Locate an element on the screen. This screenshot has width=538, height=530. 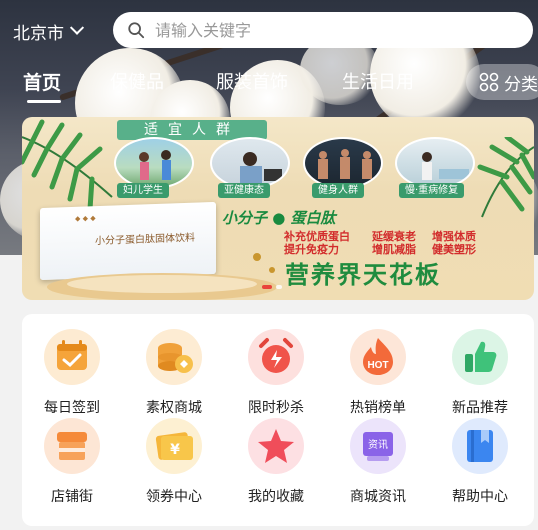
shortcut-label: 每日签到 is located at coordinates (72, 408).